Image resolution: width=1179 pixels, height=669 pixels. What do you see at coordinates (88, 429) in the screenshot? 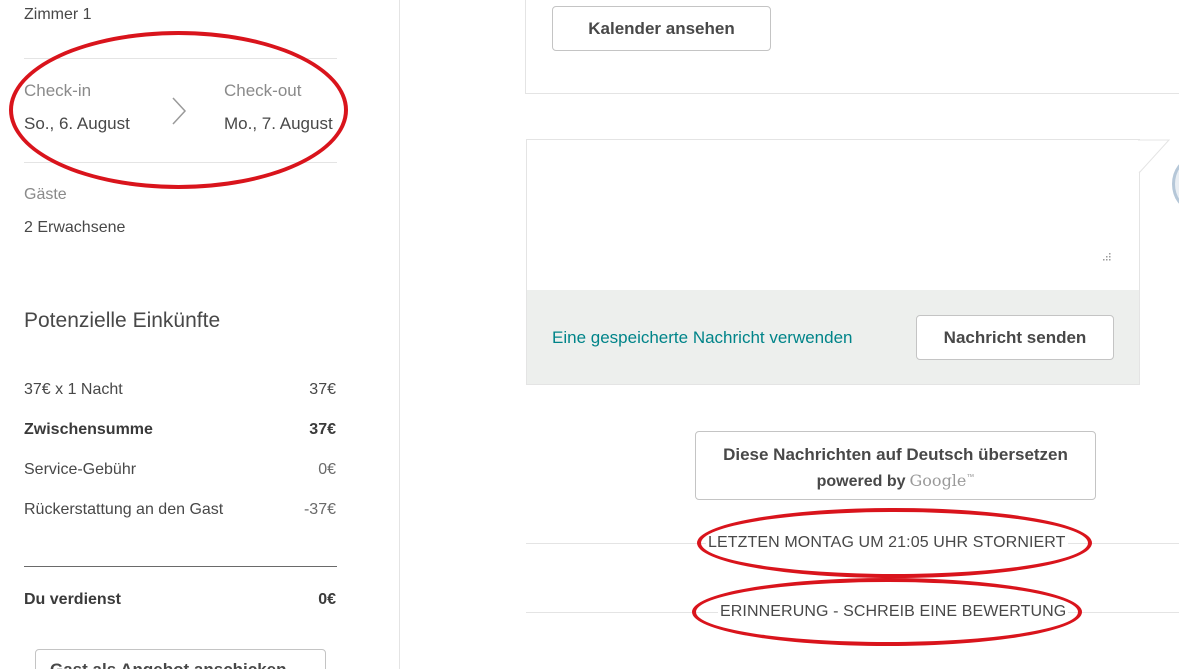
I see `subtotal-label: Zwischensumme` at bounding box center [88, 429].